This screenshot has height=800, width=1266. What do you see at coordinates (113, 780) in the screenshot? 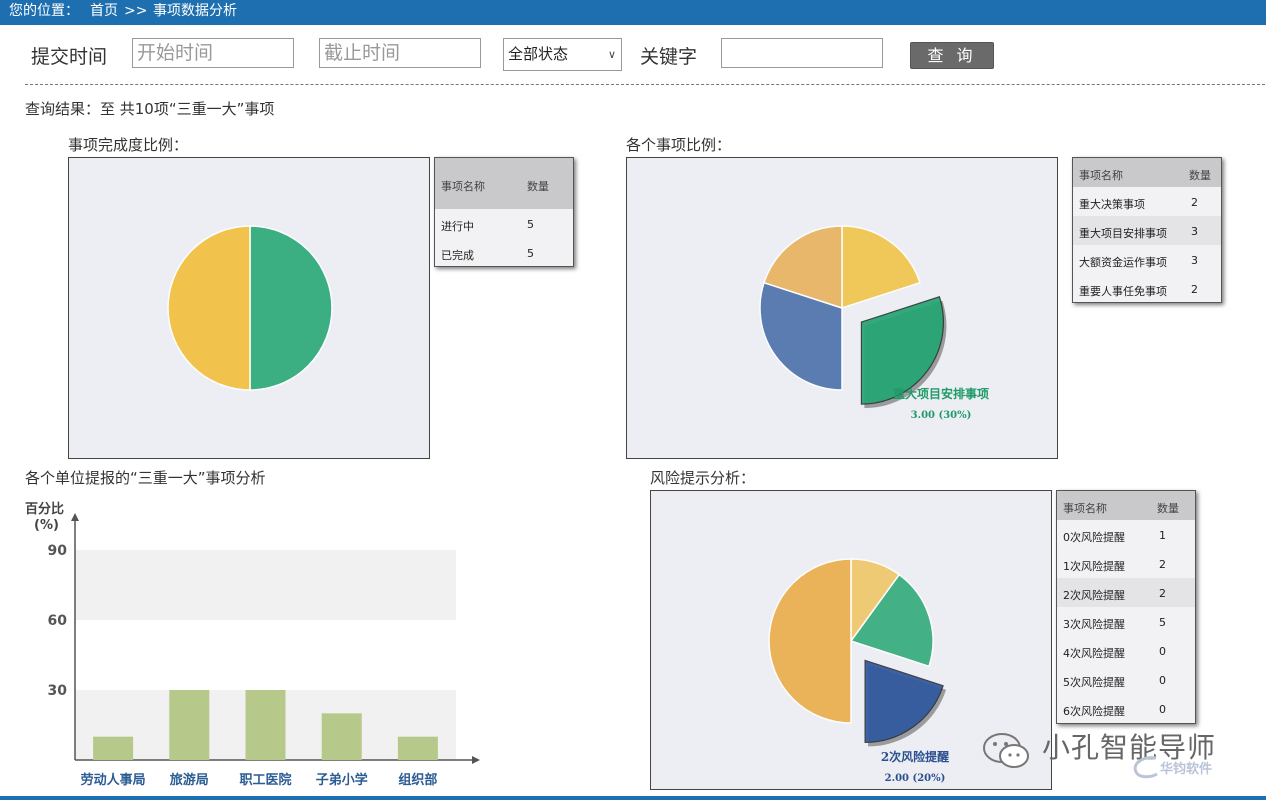
I see `x-tick-label: 劳动人事局` at bounding box center [113, 780].